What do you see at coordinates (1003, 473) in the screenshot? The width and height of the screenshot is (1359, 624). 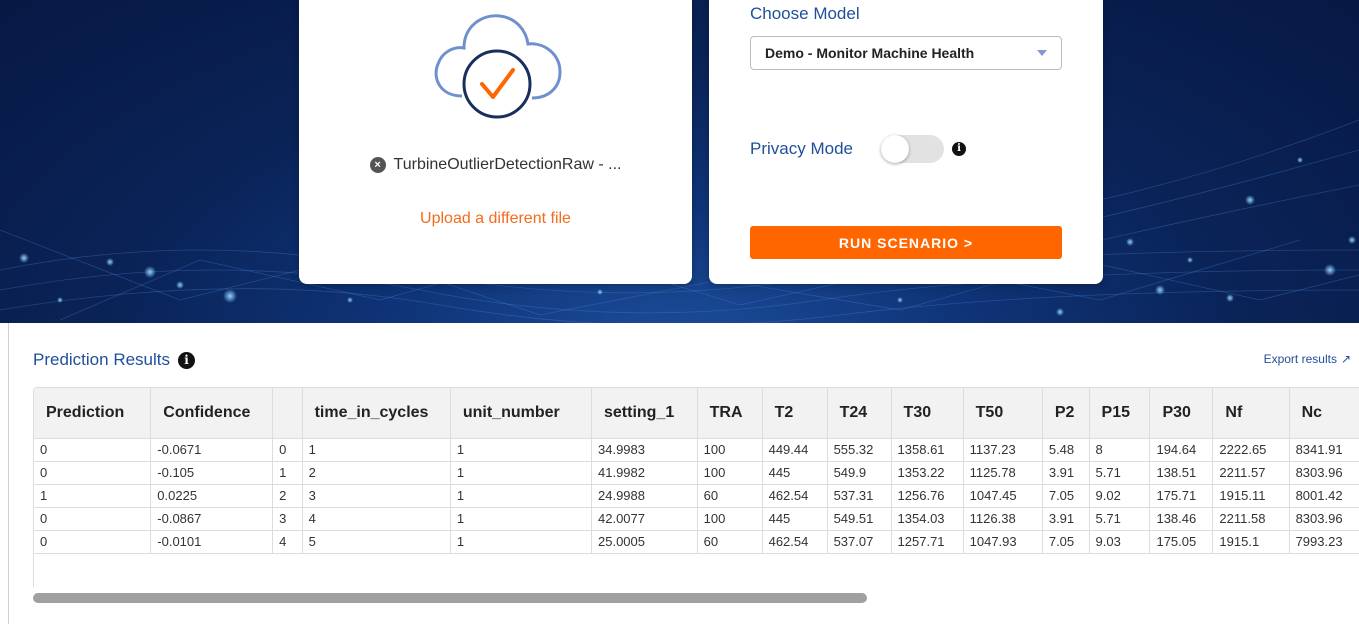 I see `table-cell: 1125.78` at bounding box center [1003, 473].